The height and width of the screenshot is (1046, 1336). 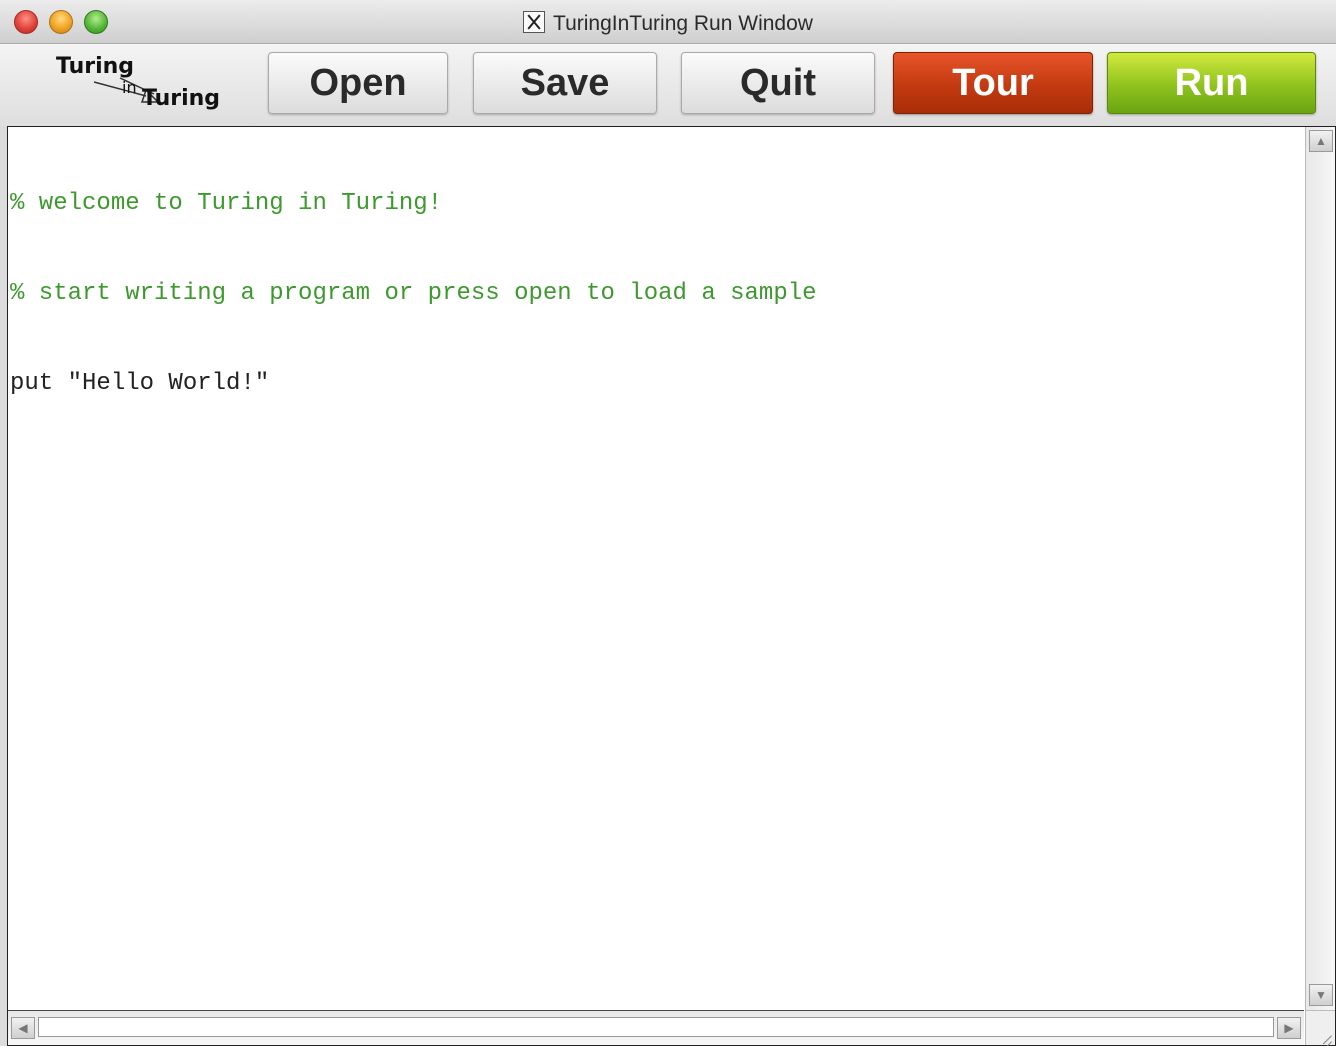 I want to click on x11-icon, so click(x=534, y=22).